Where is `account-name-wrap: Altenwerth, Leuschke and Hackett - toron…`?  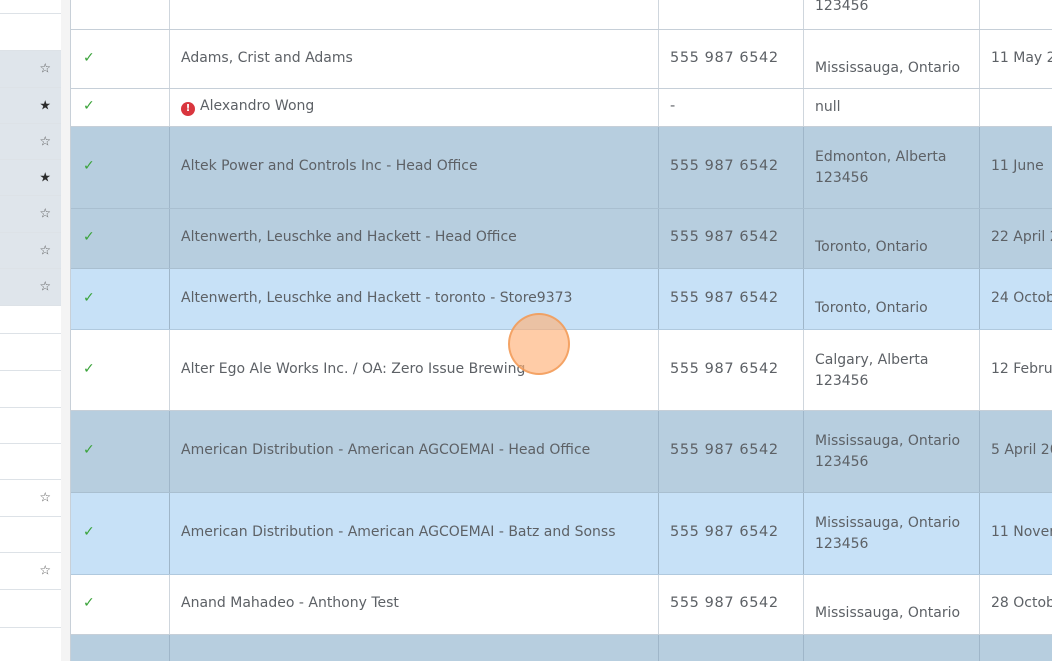 account-name-wrap: Altenwerth, Leuschke and Hackett - toron… is located at coordinates (376, 298).